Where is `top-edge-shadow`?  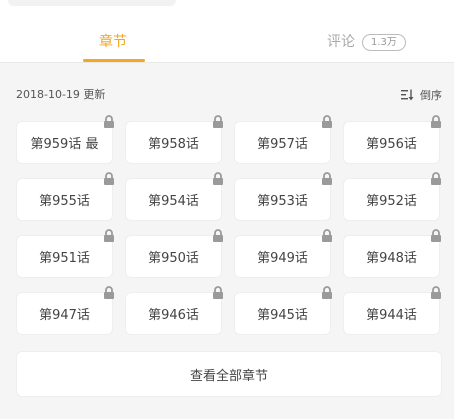 top-edge-shadow is located at coordinates (92, 3).